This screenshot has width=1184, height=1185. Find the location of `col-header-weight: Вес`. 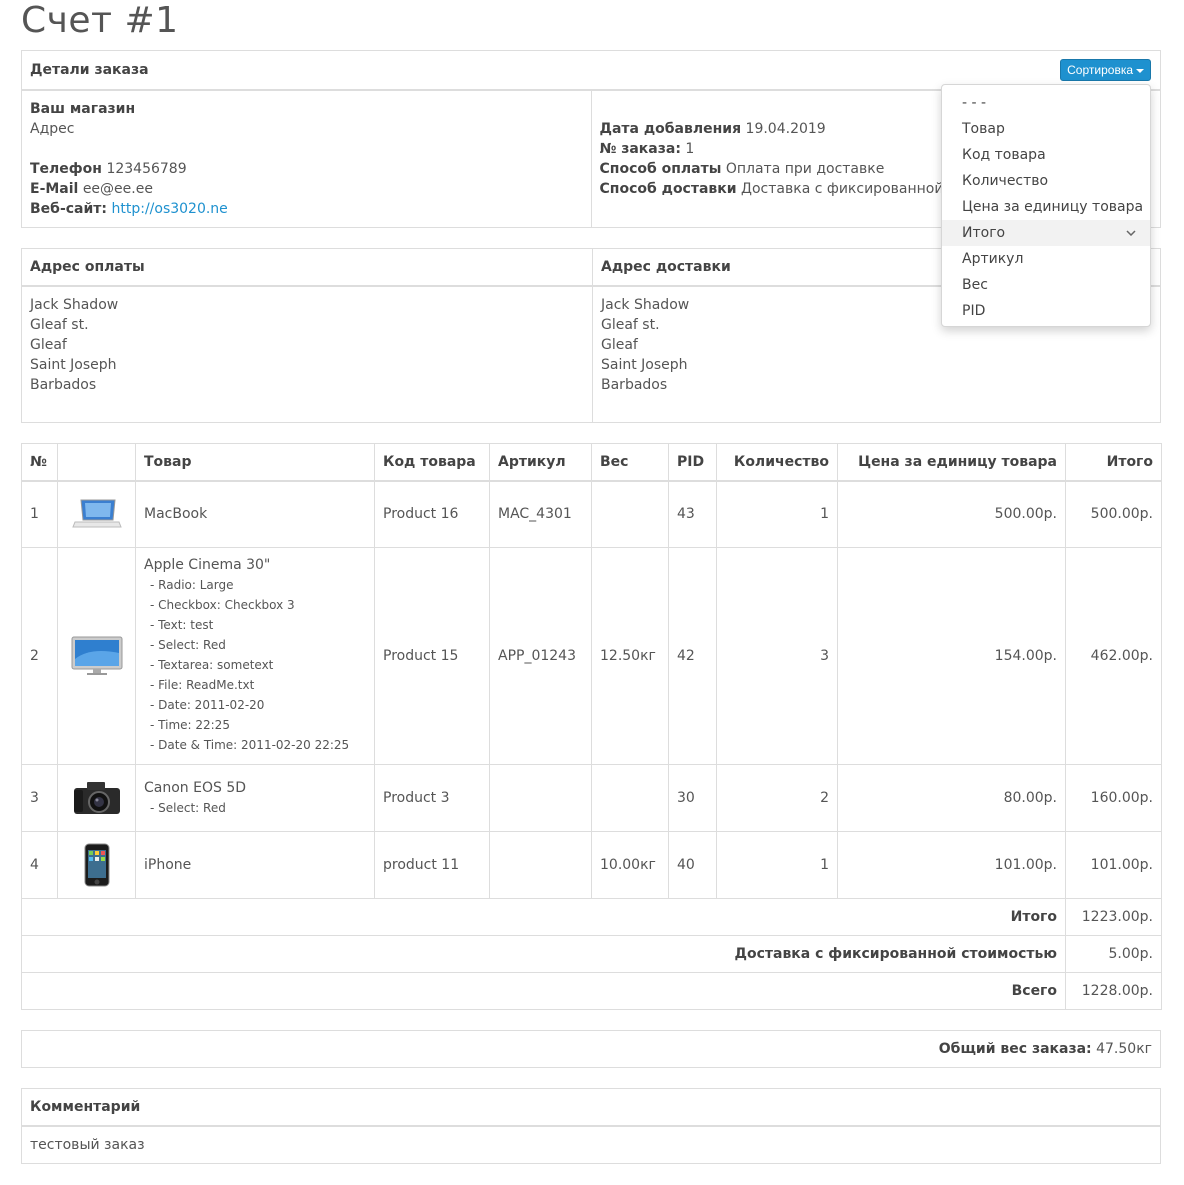

col-header-weight: Вес is located at coordinates (630, 462).